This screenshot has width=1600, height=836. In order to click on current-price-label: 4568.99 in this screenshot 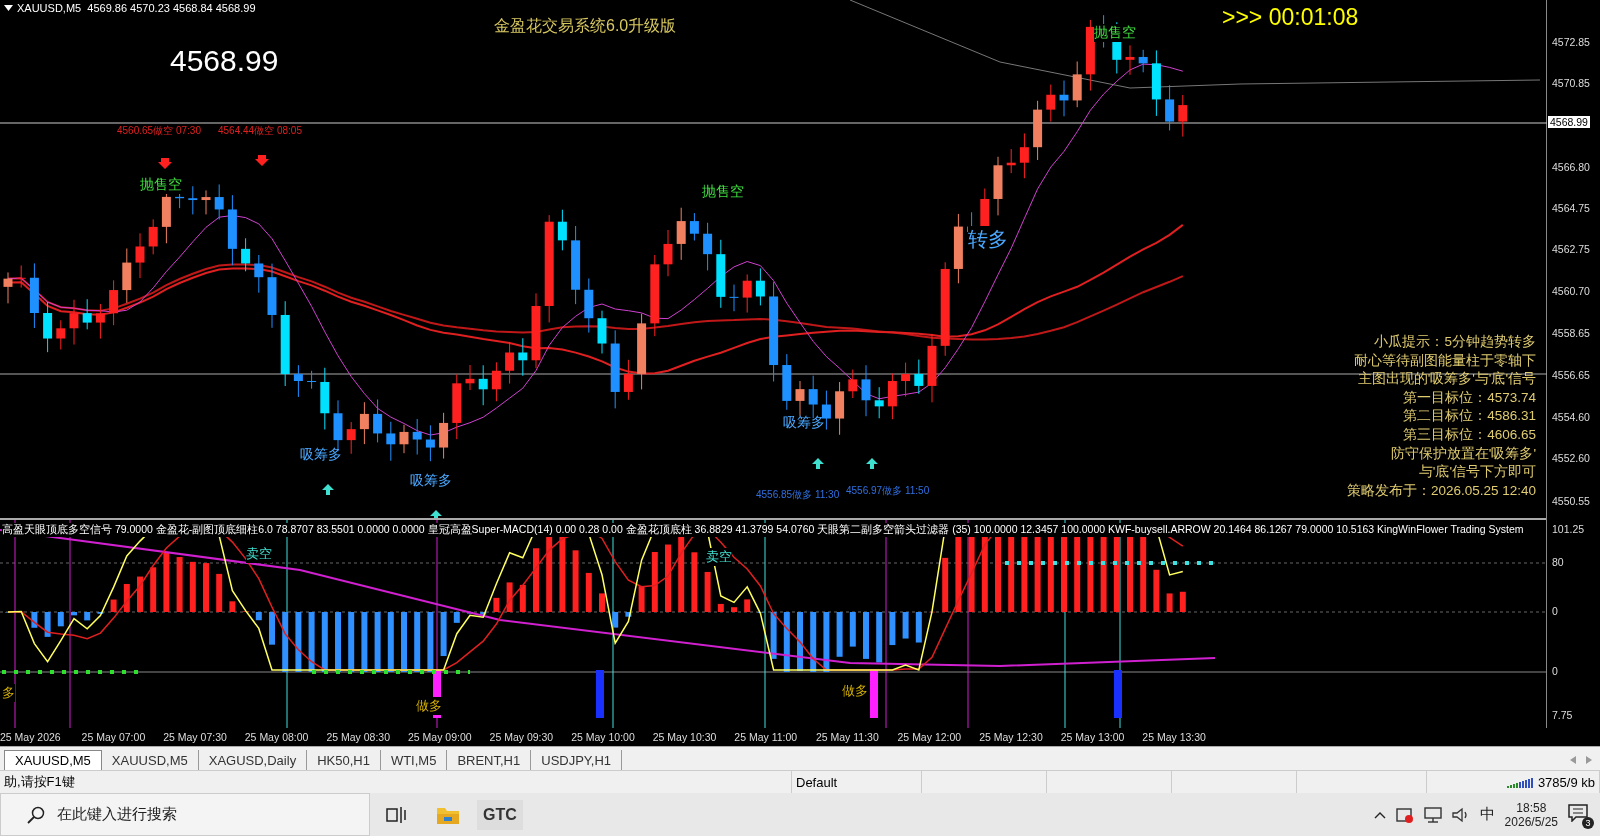, I will do `click(1569, 122)`.